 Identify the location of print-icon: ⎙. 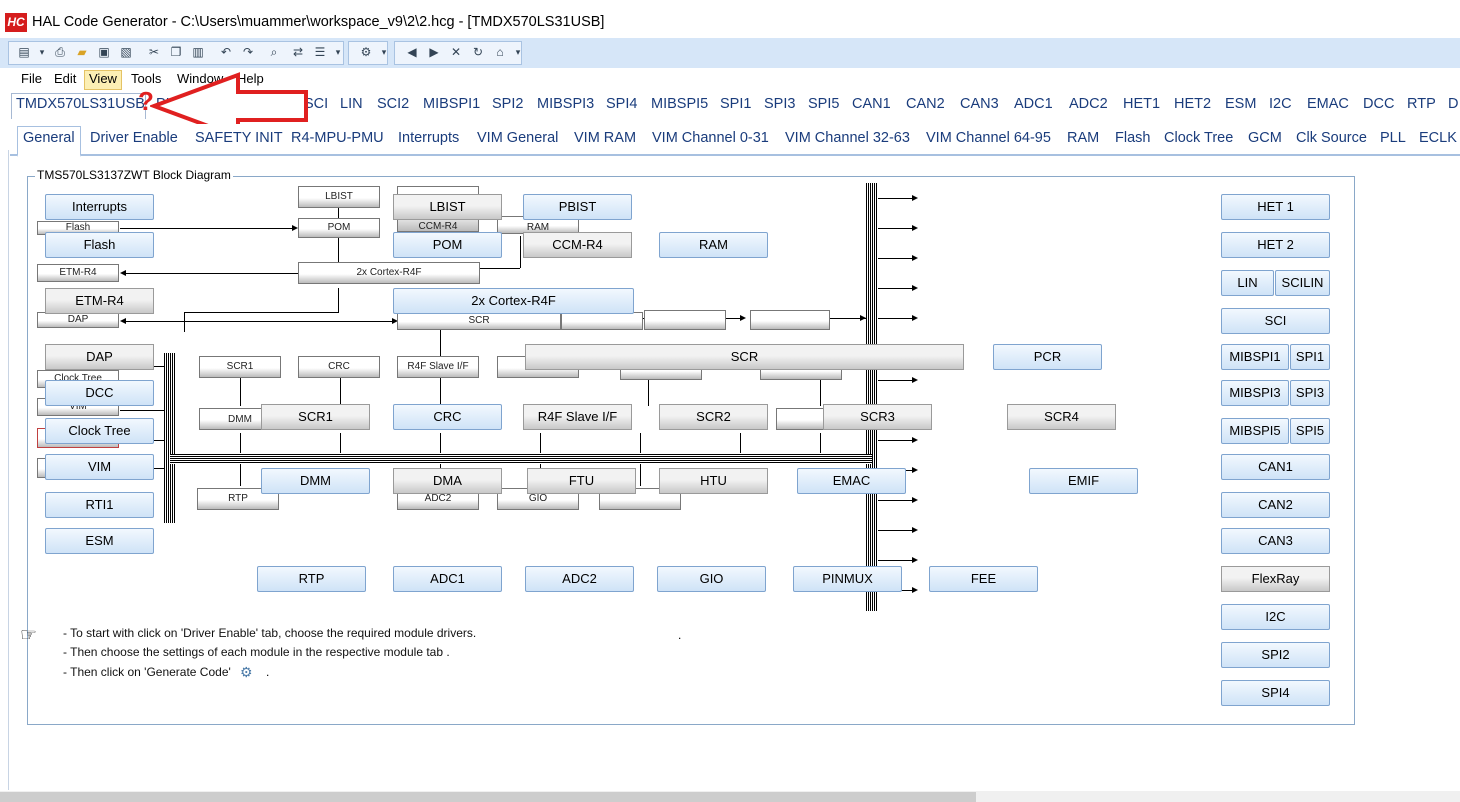
(60, 52).